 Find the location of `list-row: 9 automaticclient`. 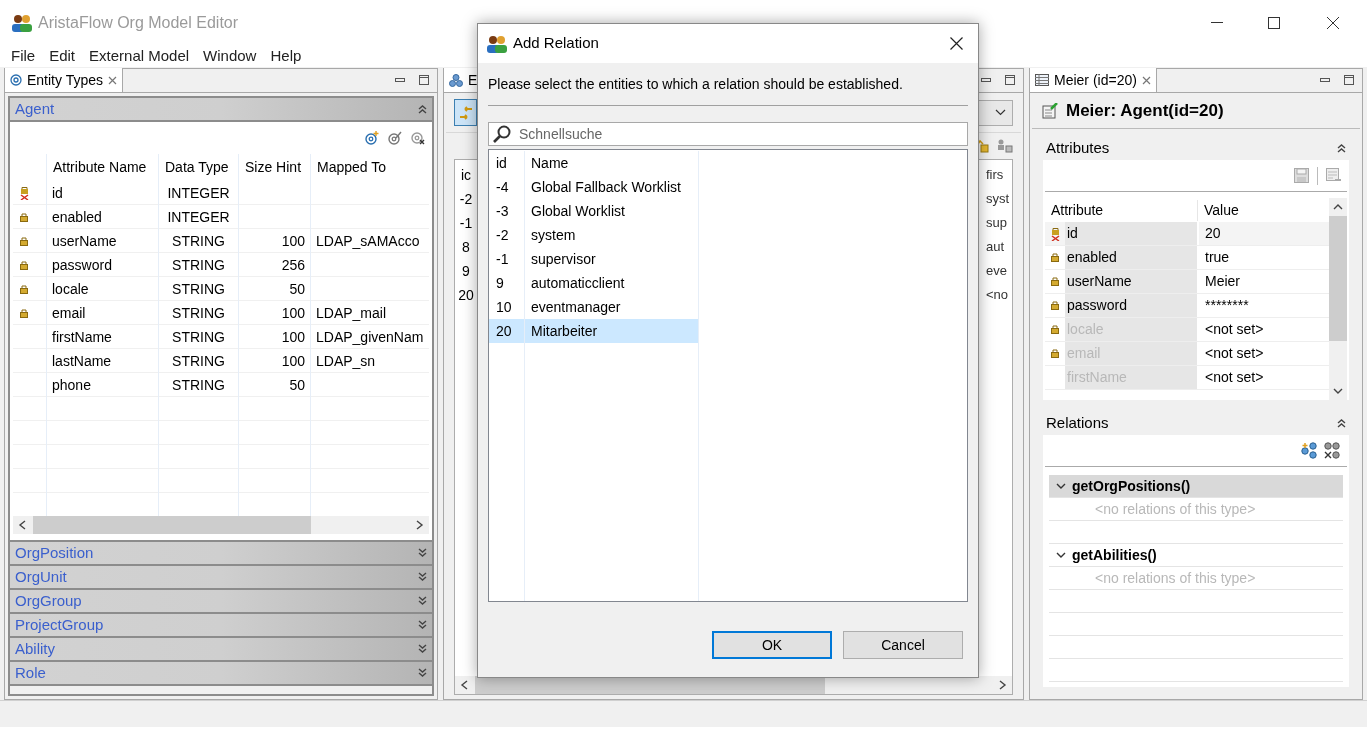

list-row: 9 automaticclient is located at coordinates (594, 283).